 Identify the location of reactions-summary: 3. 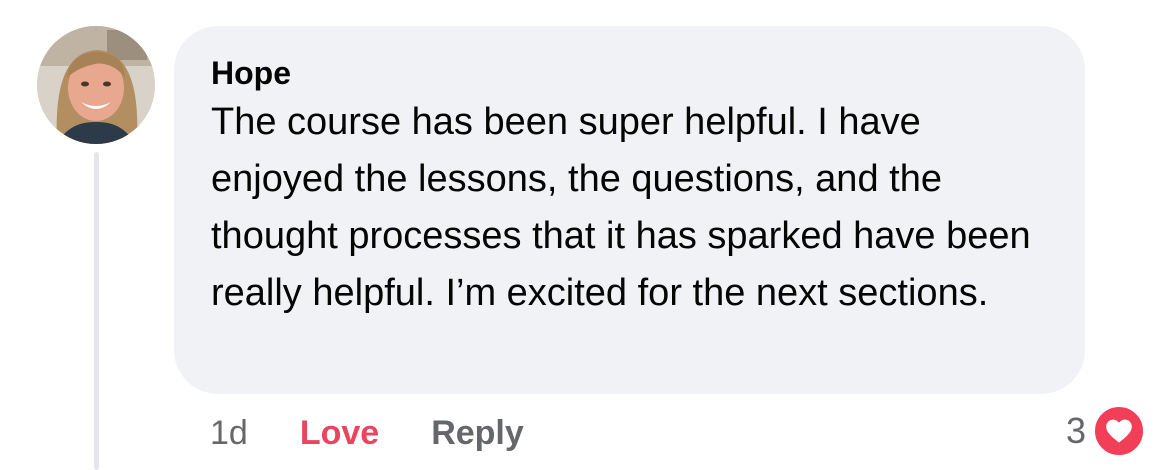
(1106, 431).